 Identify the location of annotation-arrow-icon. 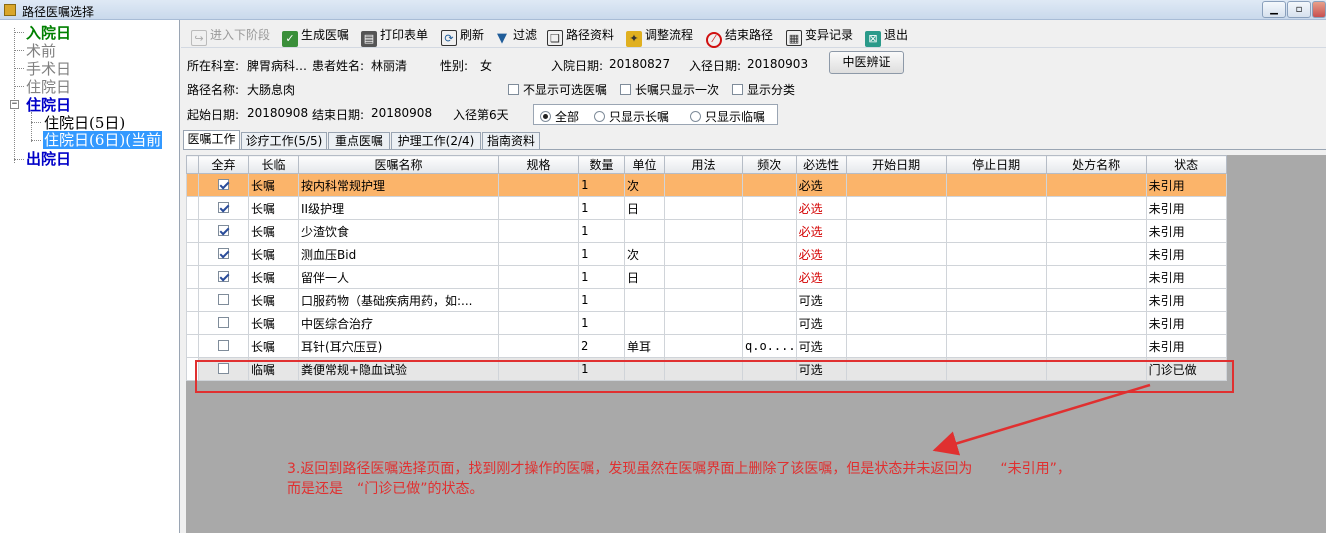
(1041, 419).